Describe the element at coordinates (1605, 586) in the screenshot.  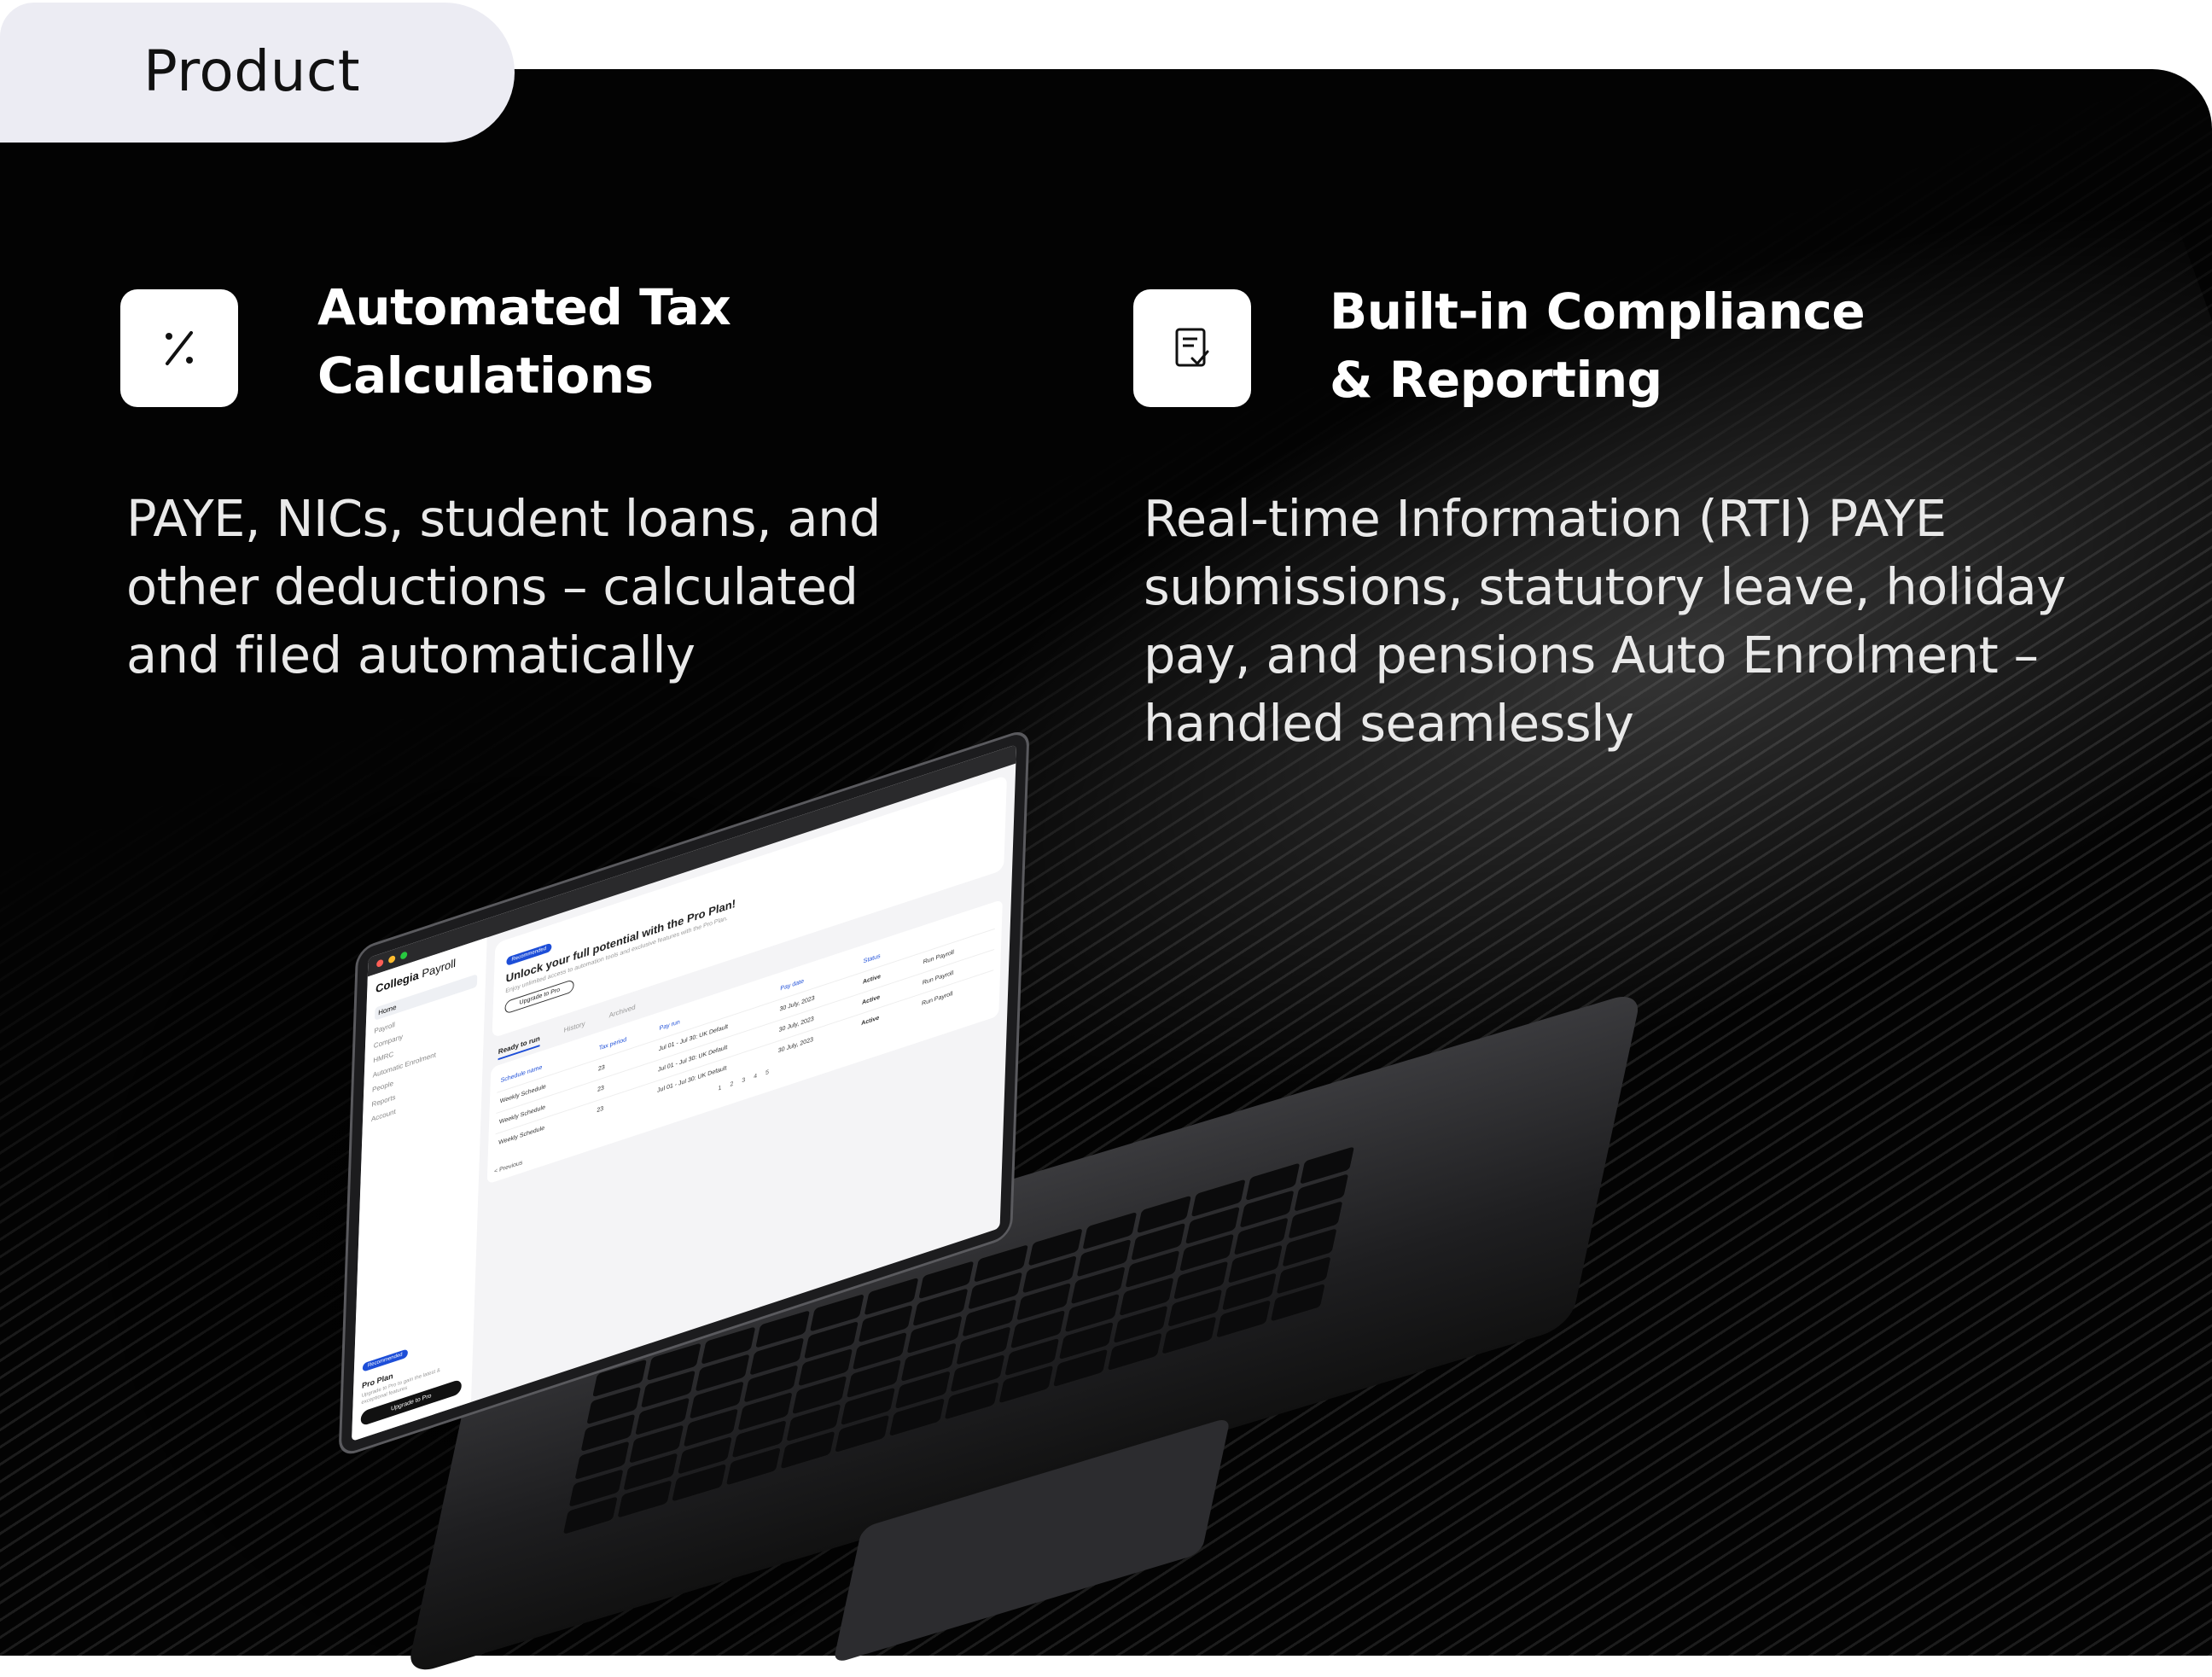
I see `feature-desc-line: submissions, statutory leave, holiday` at that location.